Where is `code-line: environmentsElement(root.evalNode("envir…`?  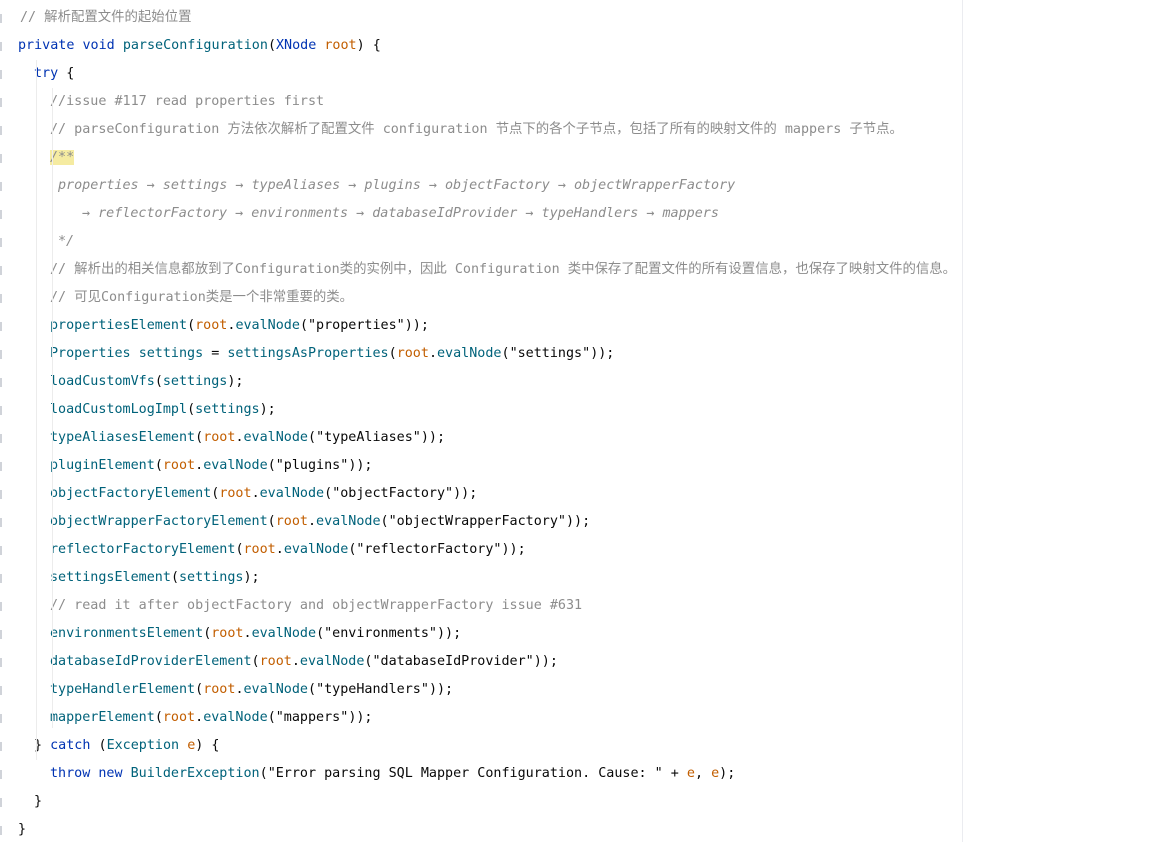
code-line: environmentsElement(root.evalNode("envir… is located at coordinates (255, 634).